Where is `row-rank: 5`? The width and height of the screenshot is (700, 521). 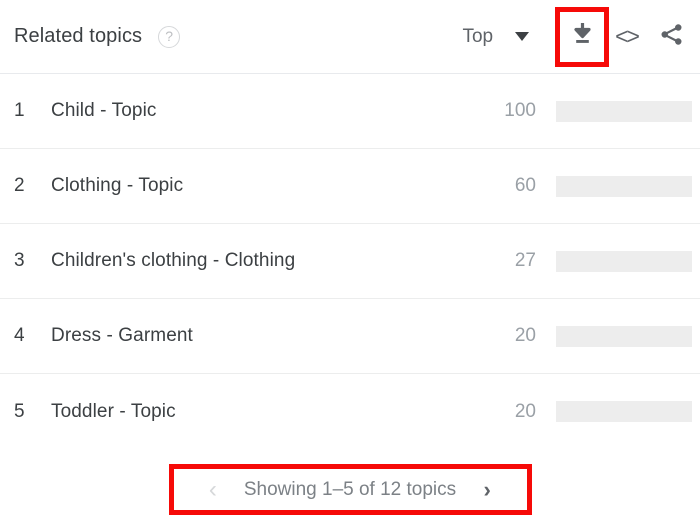
row-rank: 5 is located at coordinates (19, 411).